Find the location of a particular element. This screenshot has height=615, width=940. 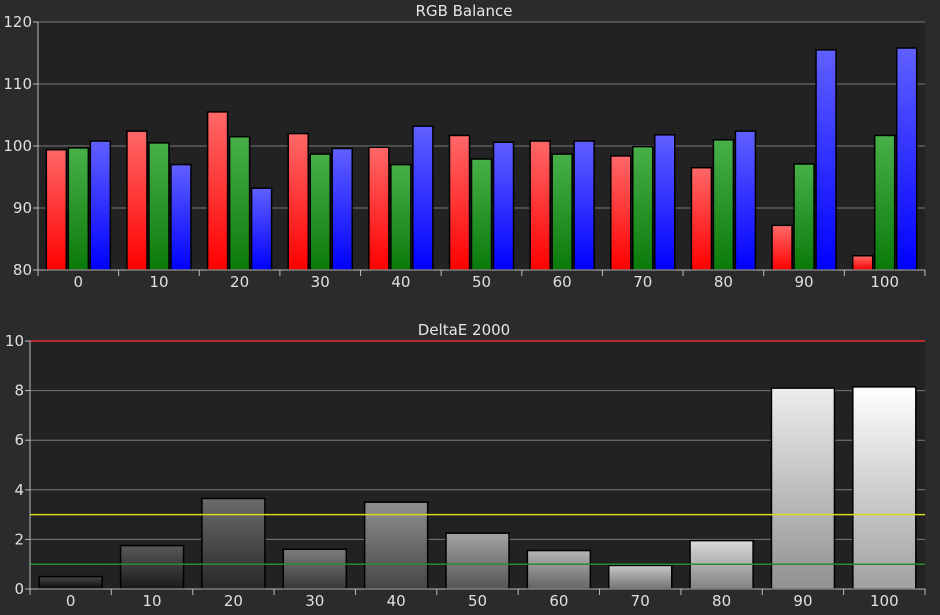

rgb-balance-title: RGB Balance is located at coordinates (464, 11).